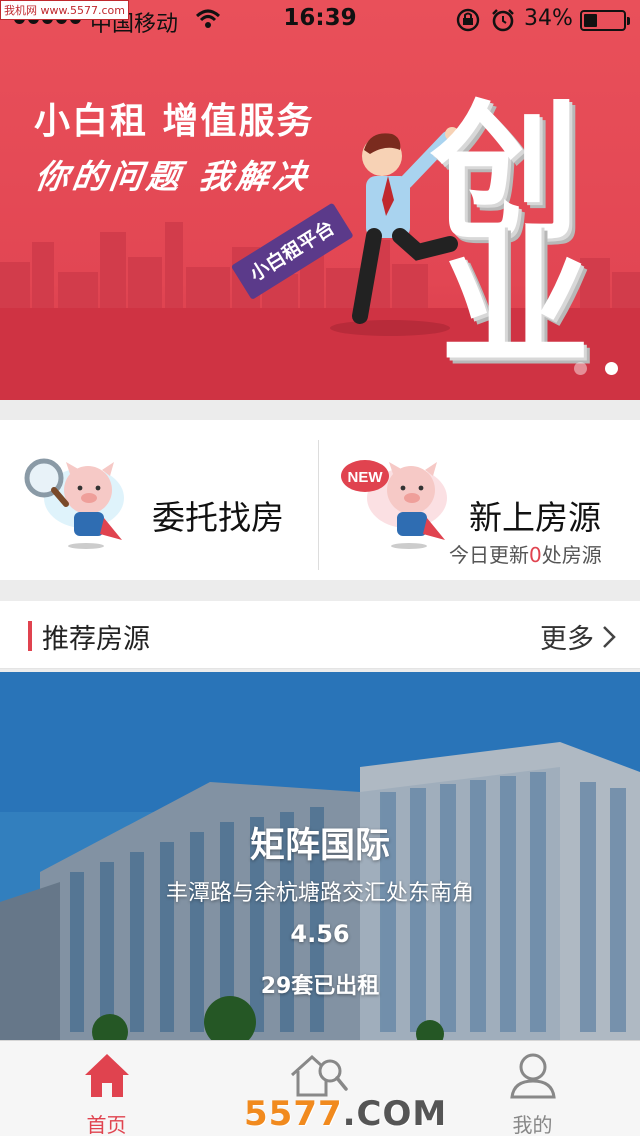 Image resolution: width=640 pixels, height=1136 pixels. What do you see at coordinates (567, 639) in the screenshot?
I see `more-label: 更多` at bounding box center [567, 639].